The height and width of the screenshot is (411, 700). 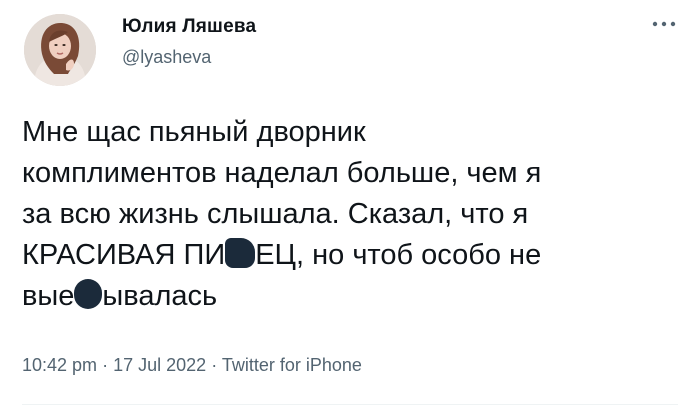 What do you see at coordinates (160, 296) in the screenshot?
I see `tweet-line-part: ывалась` at bounding box center [160, 296].